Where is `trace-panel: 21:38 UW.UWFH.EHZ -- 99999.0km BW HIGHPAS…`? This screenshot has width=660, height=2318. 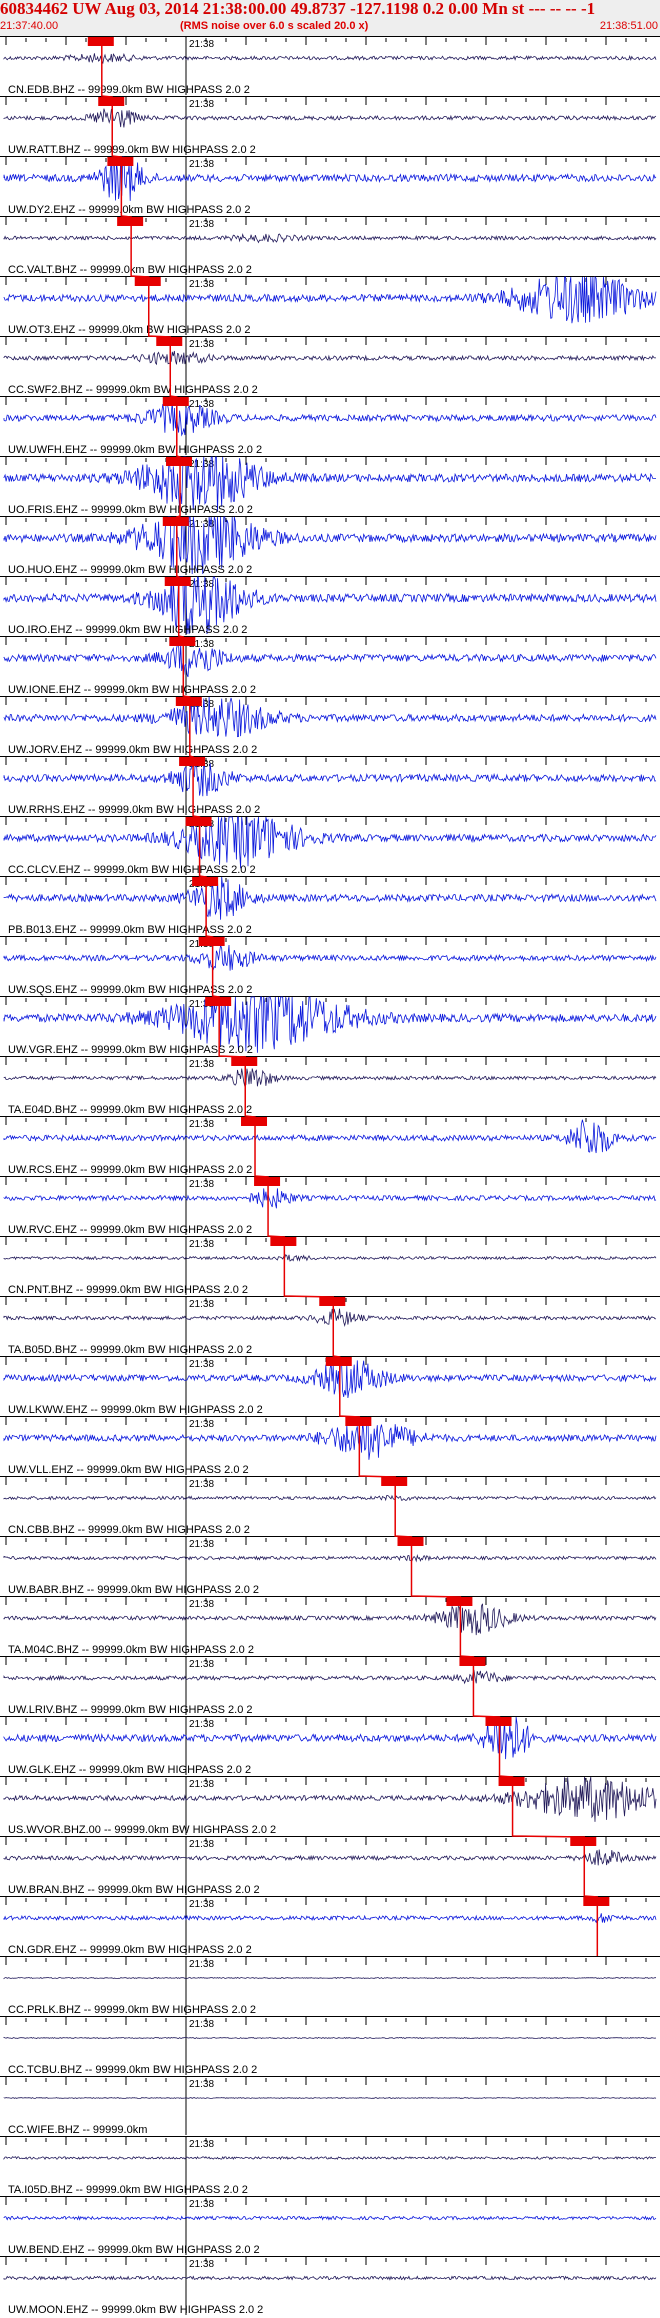 trace-panel: 21:38 UW.UWFH.EHZ -- 99999.0km BW HIGHPAS… is located at coordinates (330, 426).